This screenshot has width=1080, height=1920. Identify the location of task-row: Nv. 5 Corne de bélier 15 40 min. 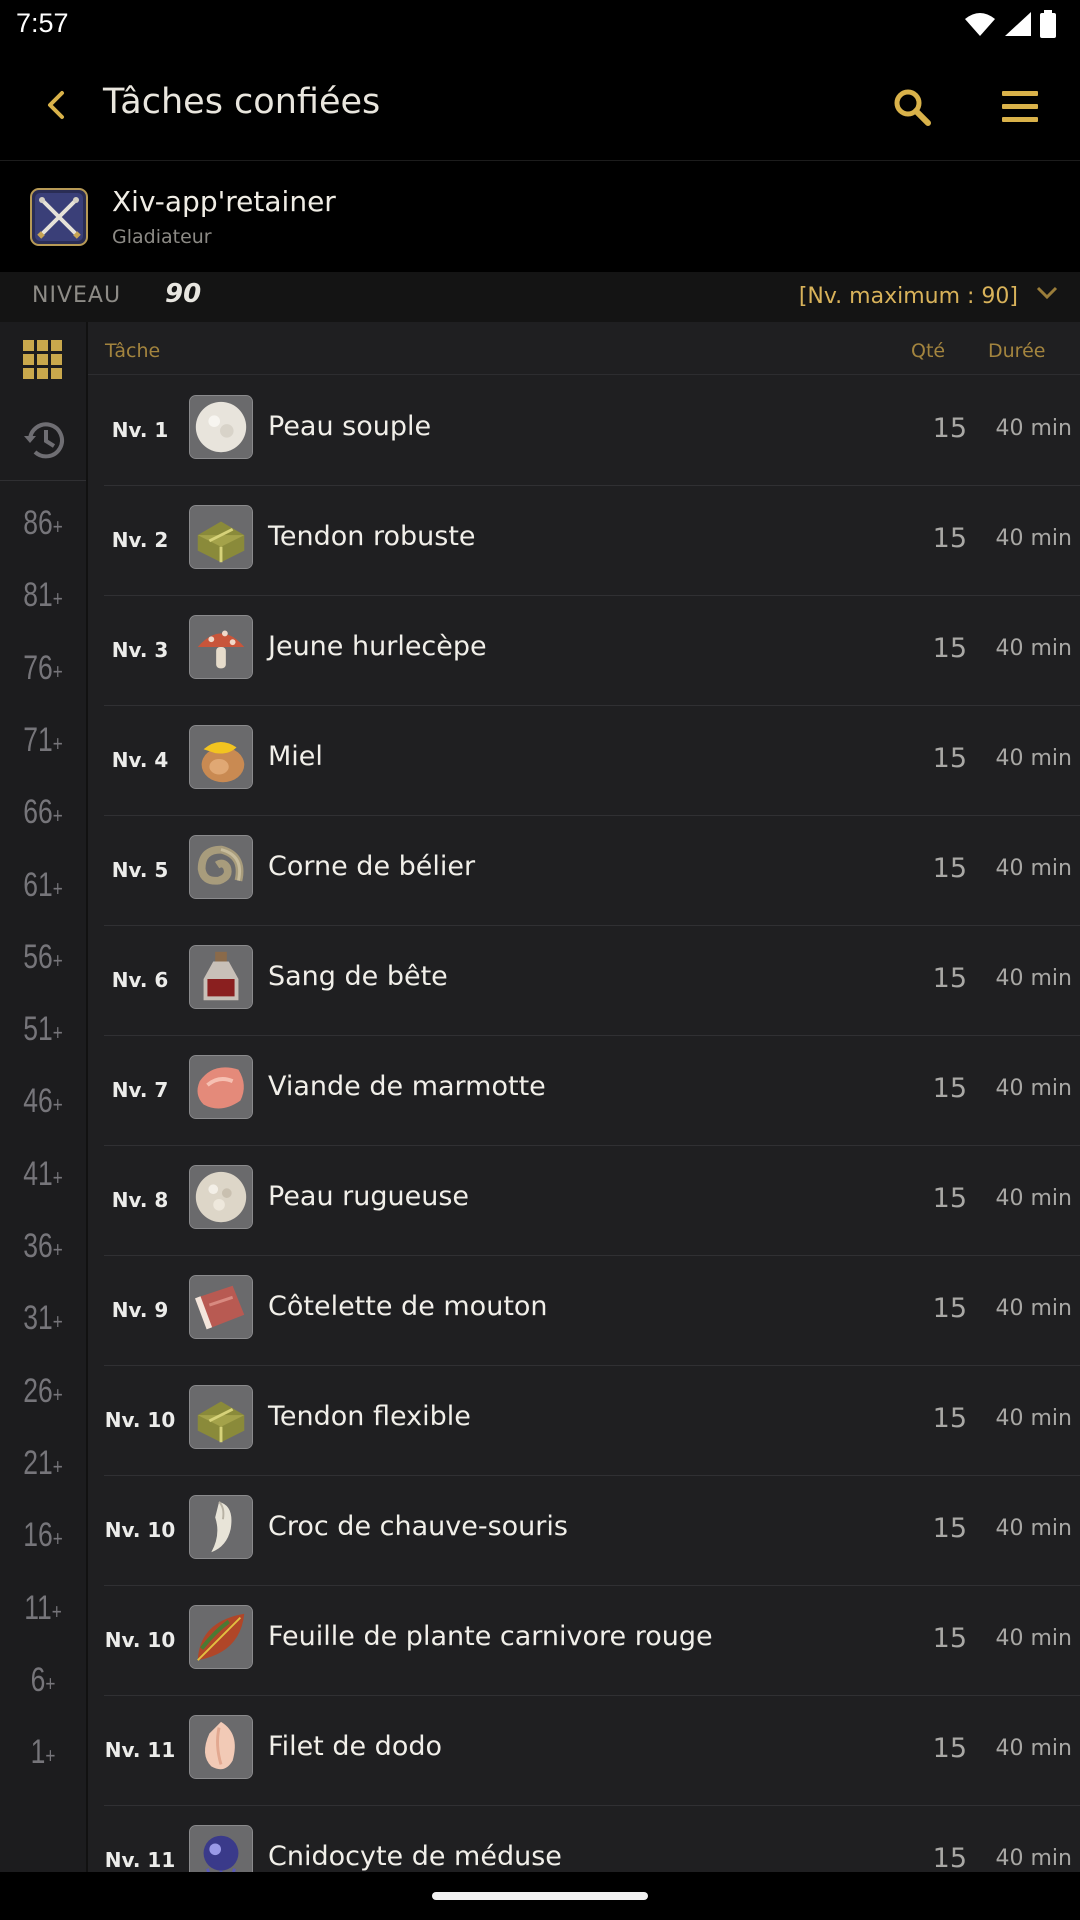
(592, 870).